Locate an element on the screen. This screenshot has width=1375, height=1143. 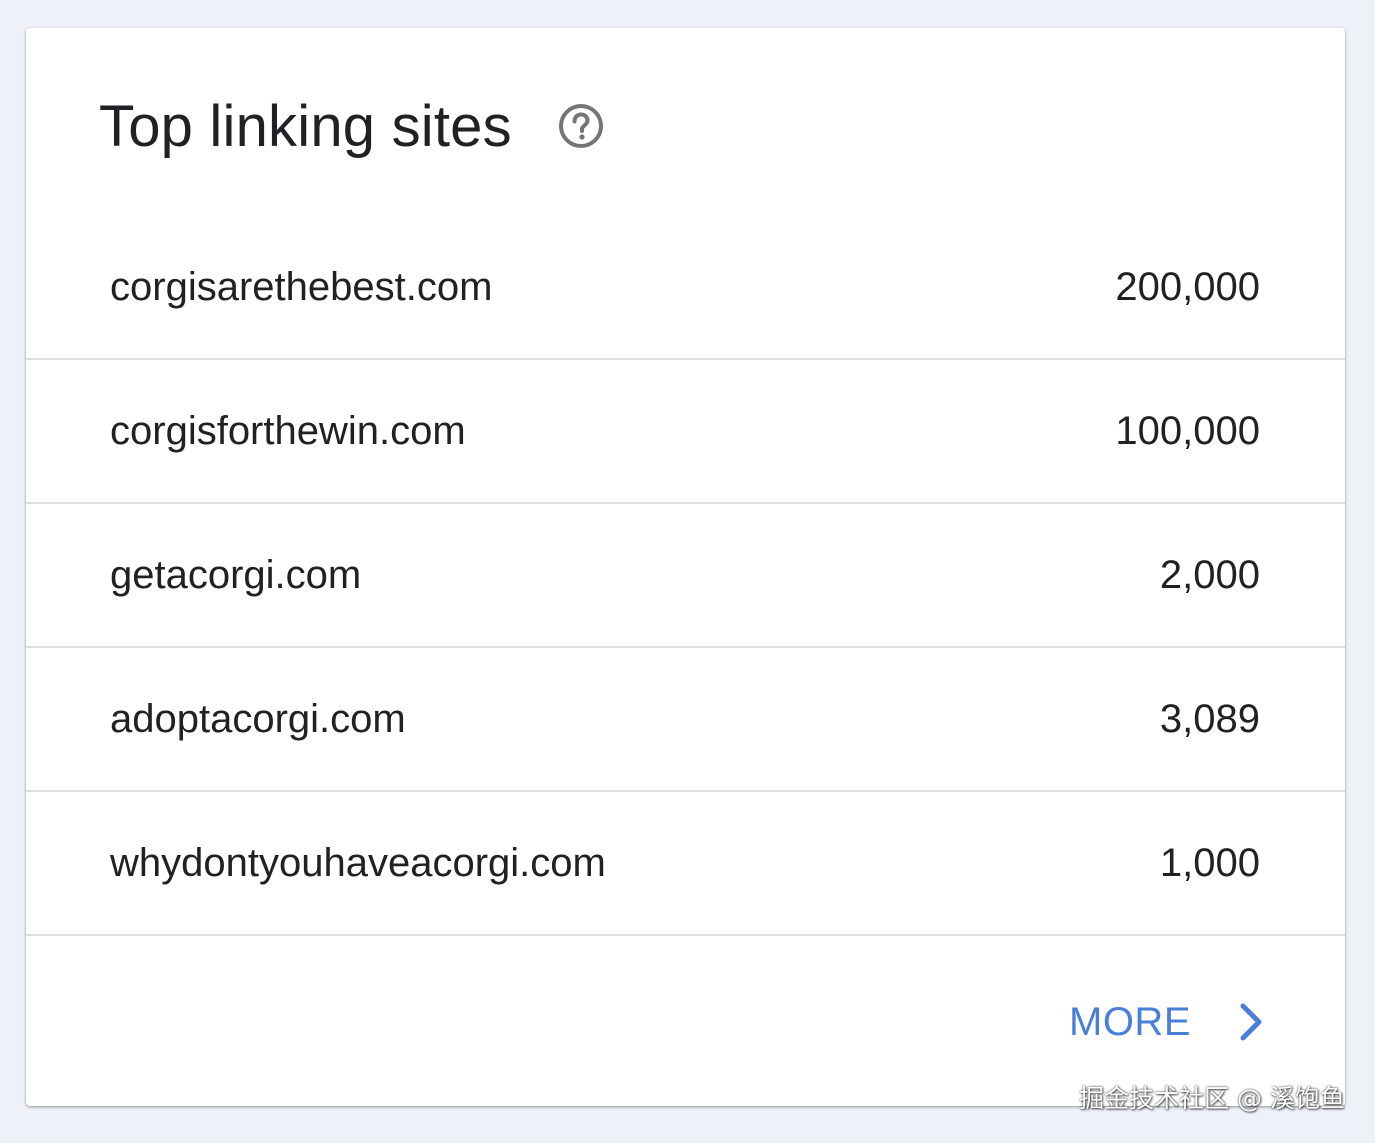
site-domain: corgisarethebest.com is located at coordinates (301, 286).